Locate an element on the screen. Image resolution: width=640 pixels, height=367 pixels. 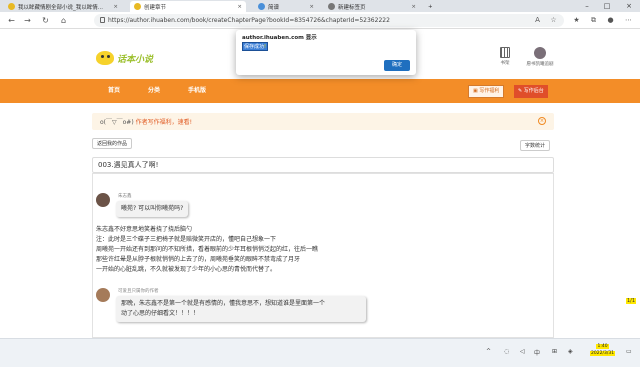
site-logo: 话本小说 is located at coordinates (124, 58).